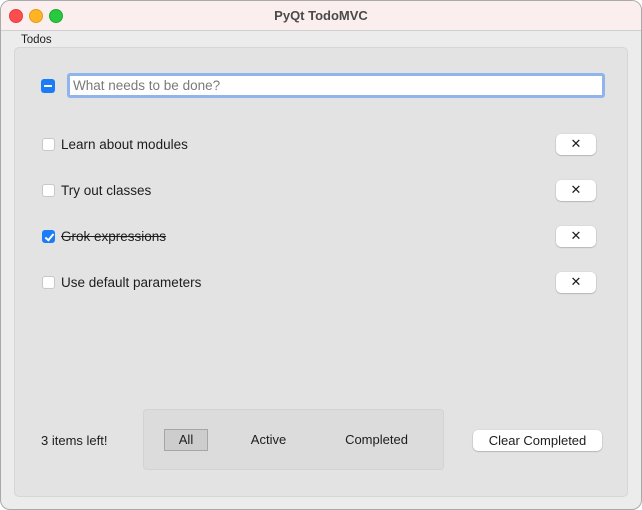 Image resolution: width=642 pixels, height=510 pixels. I want to click on title-bar: PyQt TodoMVC, so click(321, 16).